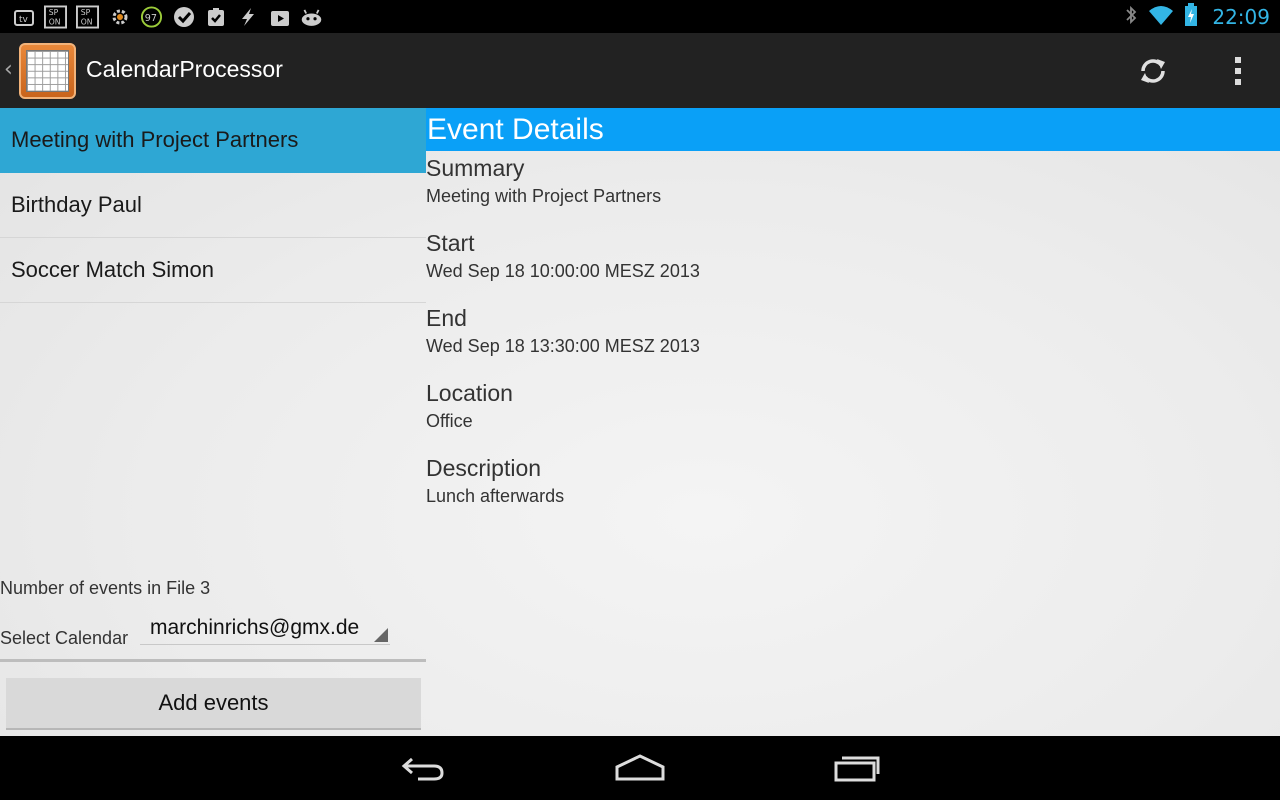 The image size is (1280, 800). Describe the element at coordinates (1191, 16) in the screenshot. I see `battery-icon` at that location.